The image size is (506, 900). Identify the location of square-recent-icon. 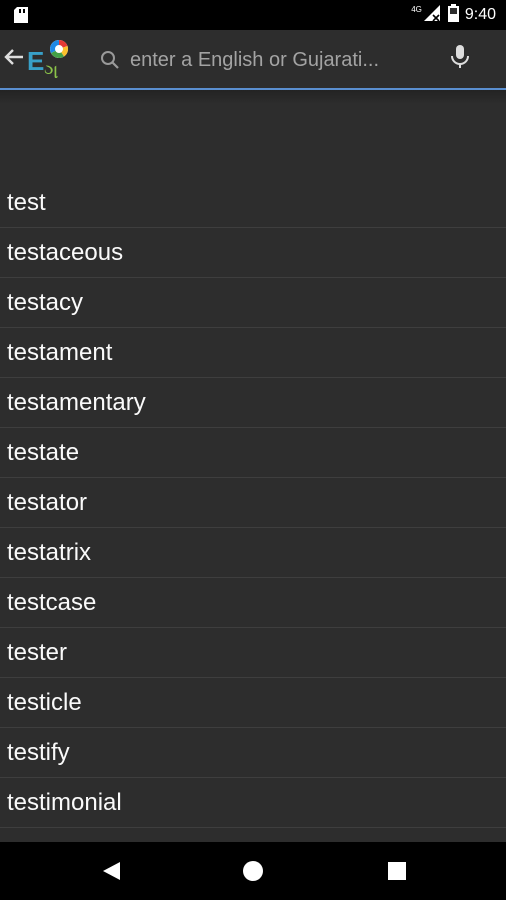
(397, 874).